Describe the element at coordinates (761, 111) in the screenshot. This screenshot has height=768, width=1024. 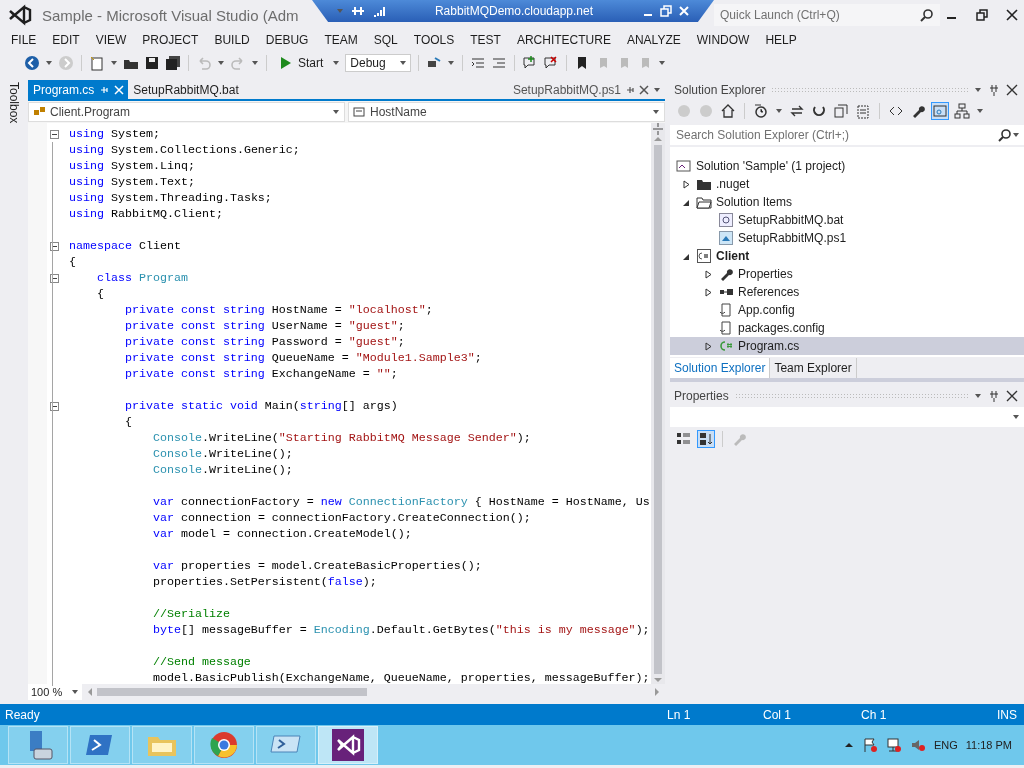
I see `history-icon` at that location.